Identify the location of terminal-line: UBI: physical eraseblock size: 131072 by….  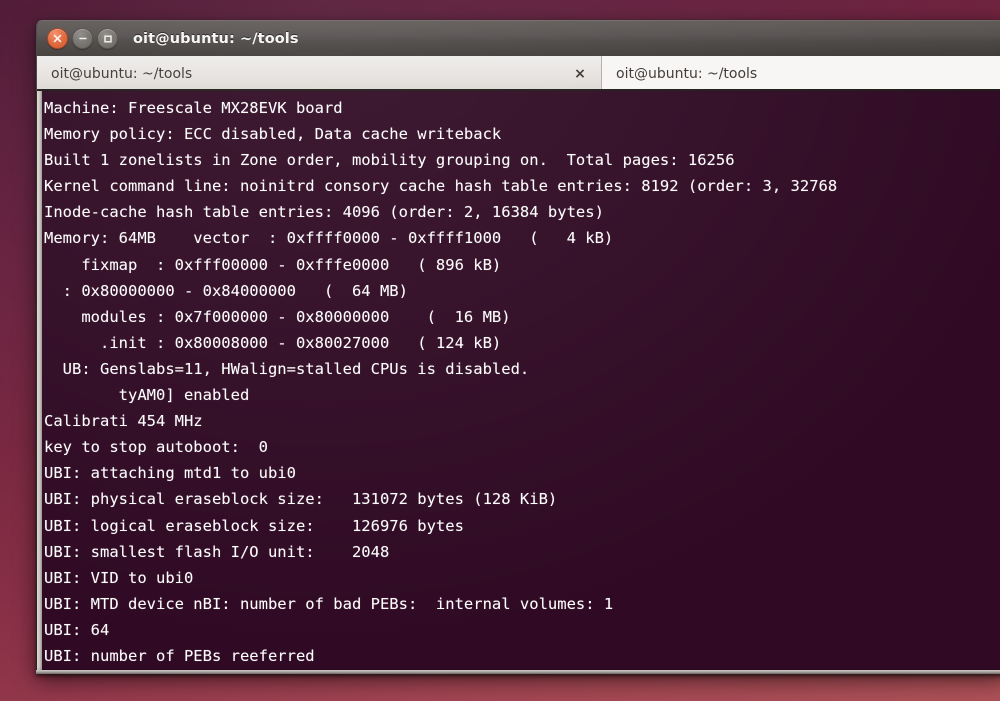
(301, 499).